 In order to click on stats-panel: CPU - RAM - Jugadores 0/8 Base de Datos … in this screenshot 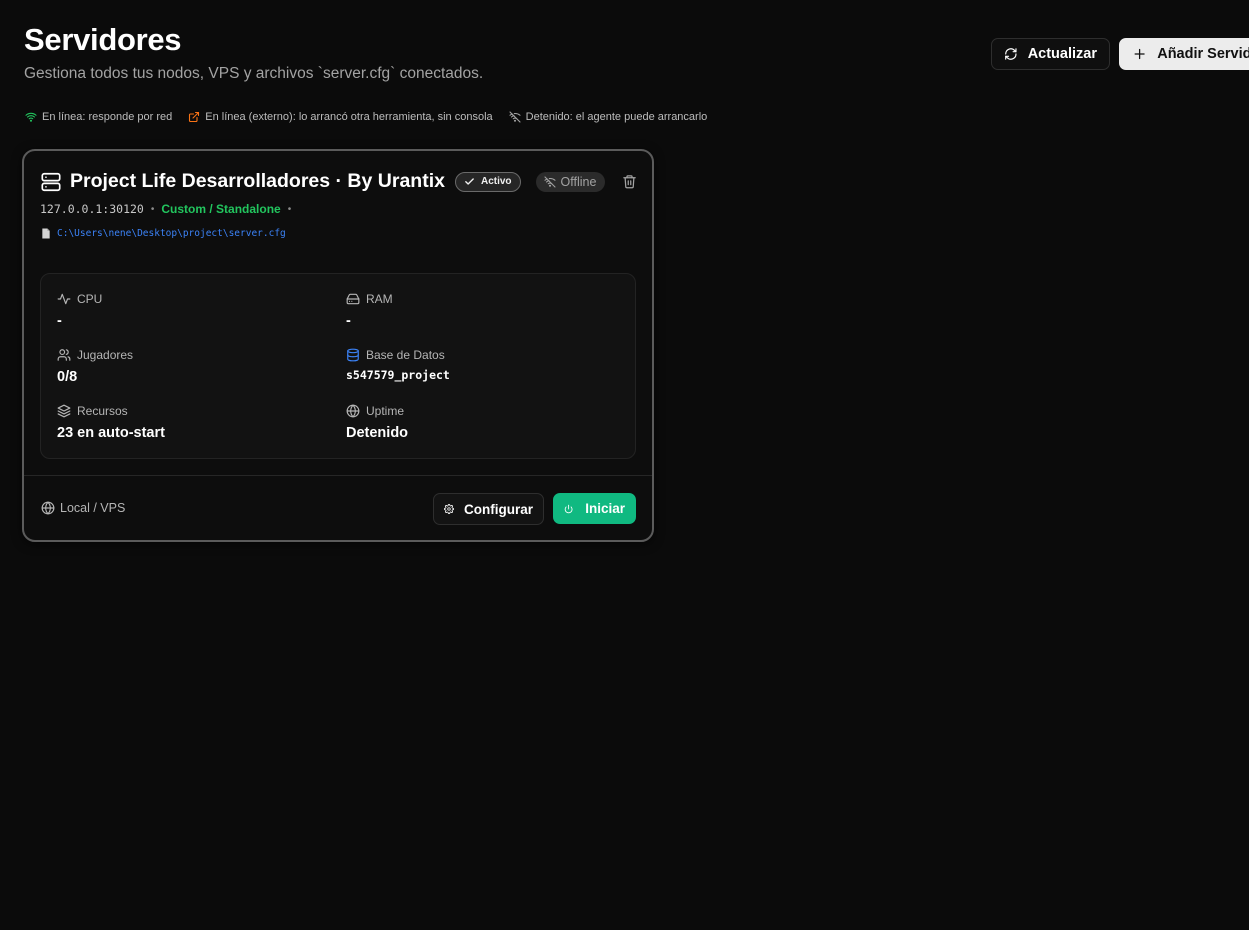, I will do `click(338, 366)`.